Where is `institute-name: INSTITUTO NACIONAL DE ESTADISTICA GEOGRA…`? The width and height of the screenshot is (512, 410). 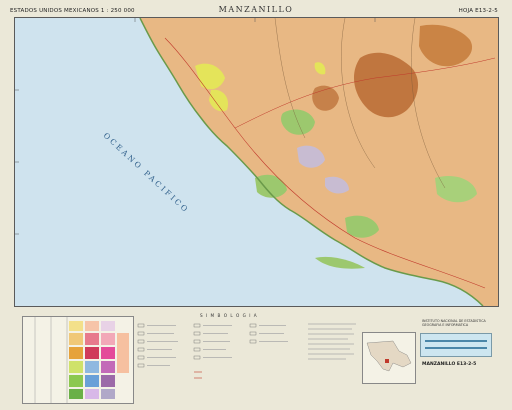
institute-name: INSTITUTO NACIONAL DE ESTADISTICA GEOGRA… is located at coordinates (456, 323).